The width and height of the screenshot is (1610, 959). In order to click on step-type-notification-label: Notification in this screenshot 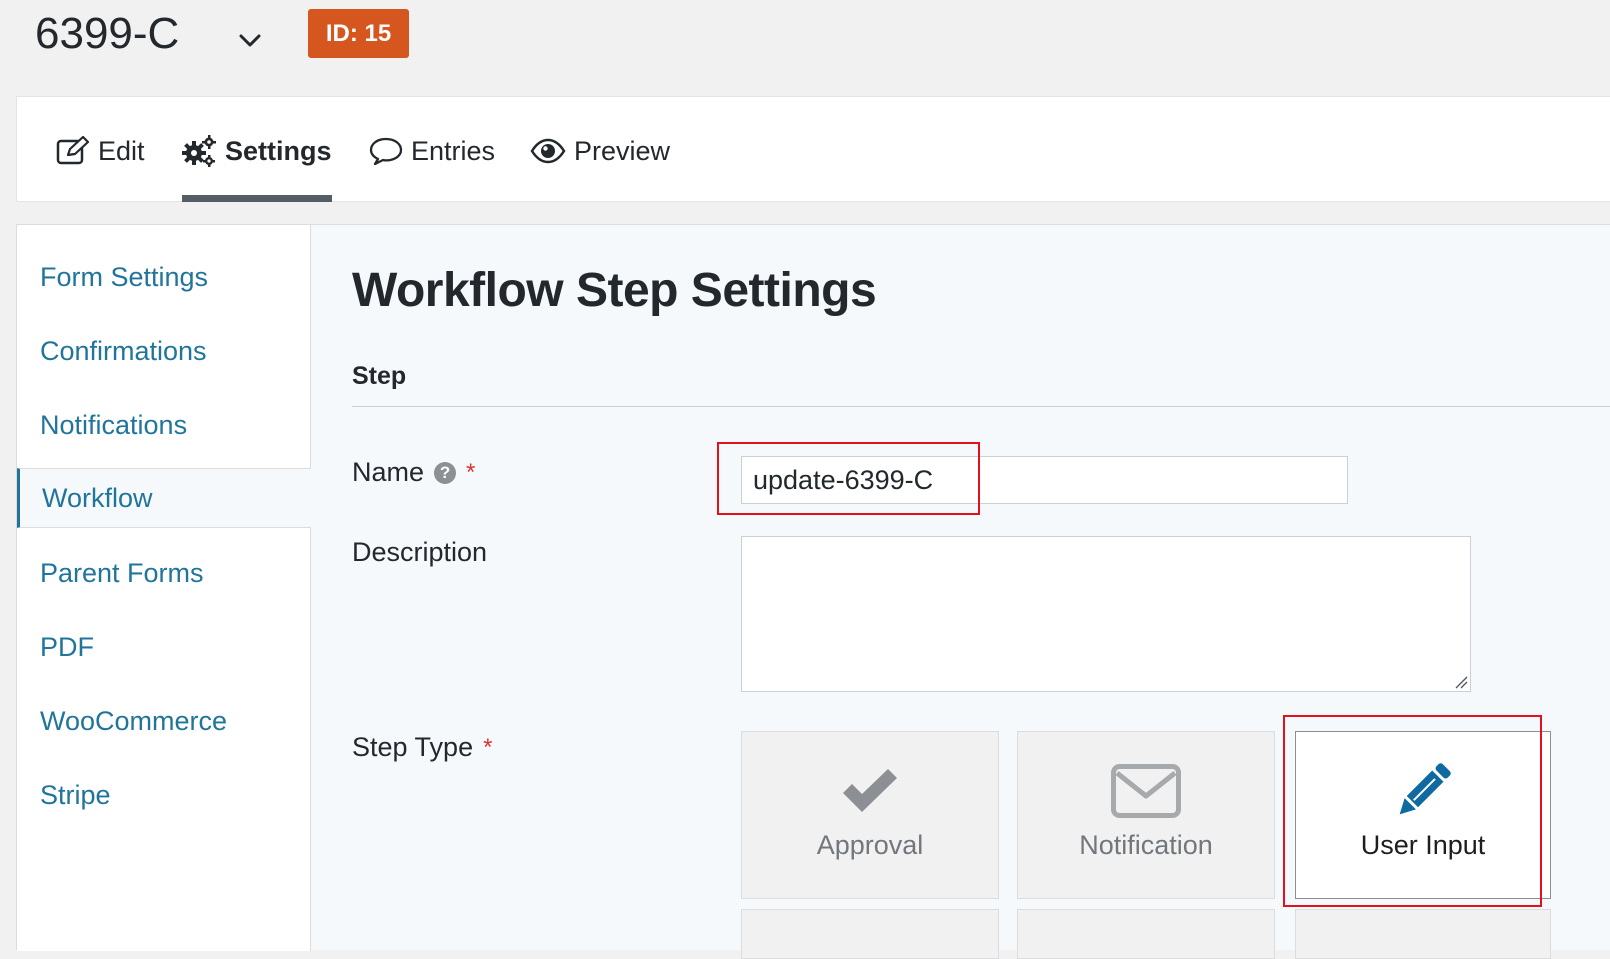, I will do `click(1146, 845)`.